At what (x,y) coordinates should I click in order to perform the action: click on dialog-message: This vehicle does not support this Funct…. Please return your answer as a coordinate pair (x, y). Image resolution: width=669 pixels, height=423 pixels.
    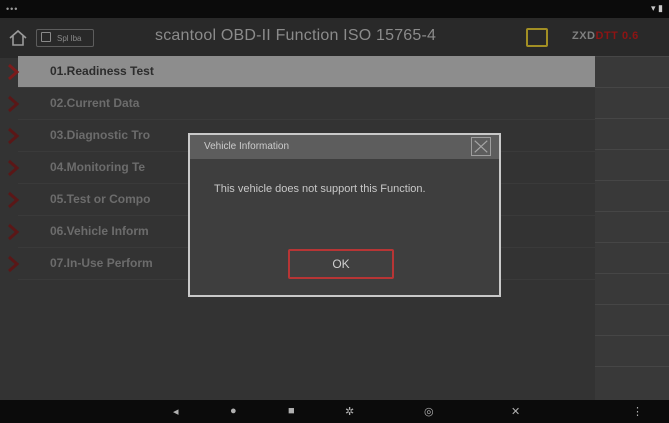
    Looking at the image, I should click on (320, 189).